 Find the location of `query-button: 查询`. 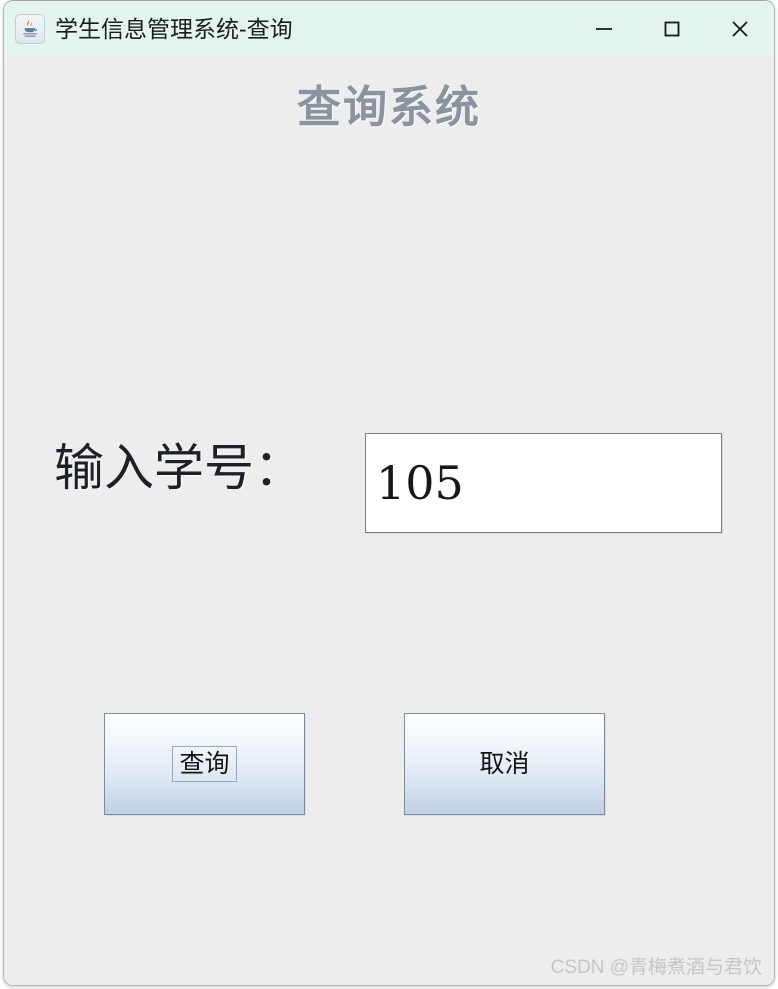

query-button: 查询 is located at coordinates (204, 764).